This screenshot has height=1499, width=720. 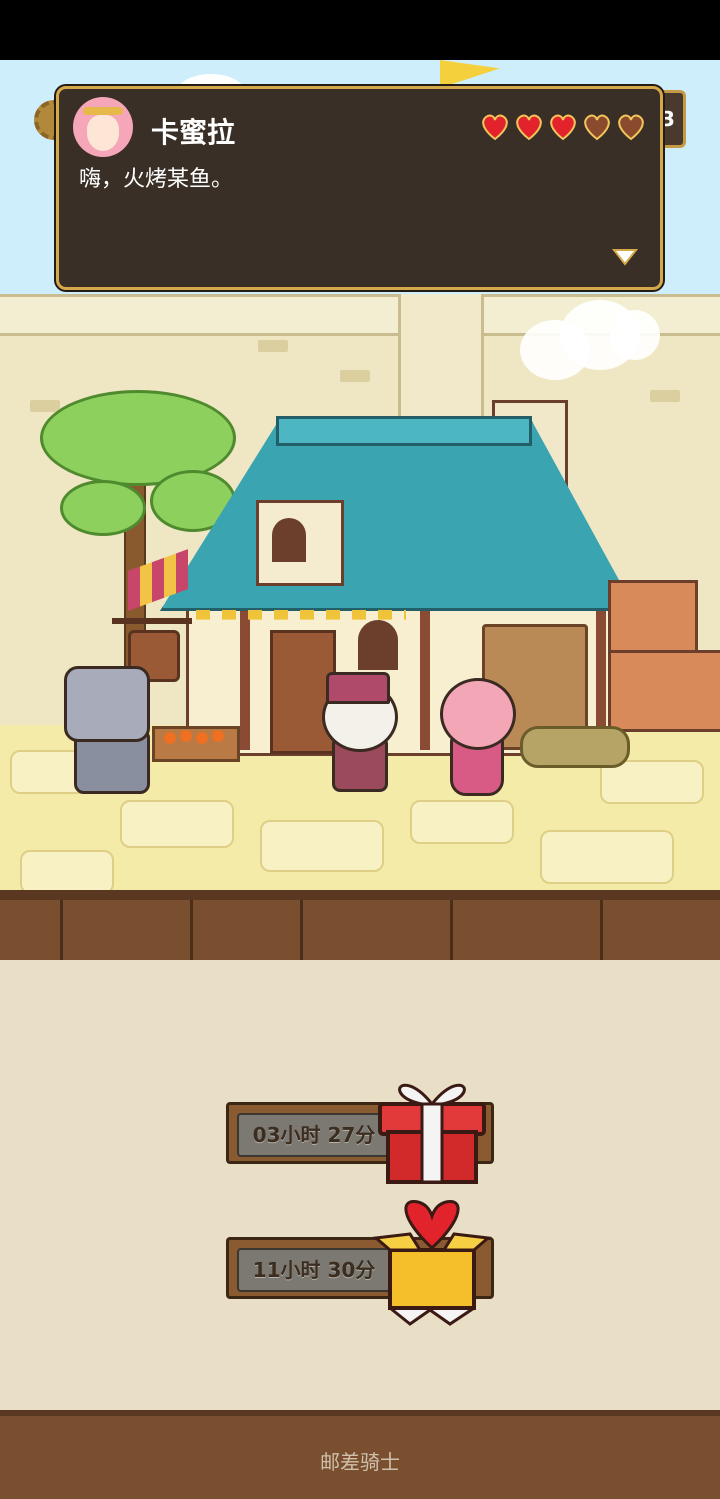 I want to click on speaker-portrait, so click(x=103, y=127).